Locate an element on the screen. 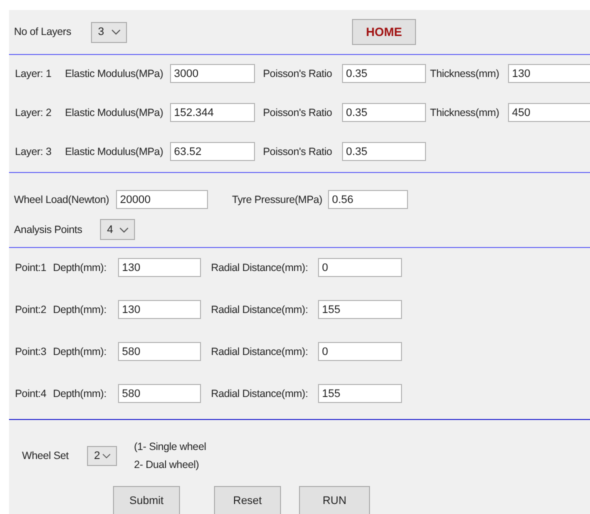 This screenshot has height=514, width=590. point-label: Point:3 is located at coordinates (31, 352).